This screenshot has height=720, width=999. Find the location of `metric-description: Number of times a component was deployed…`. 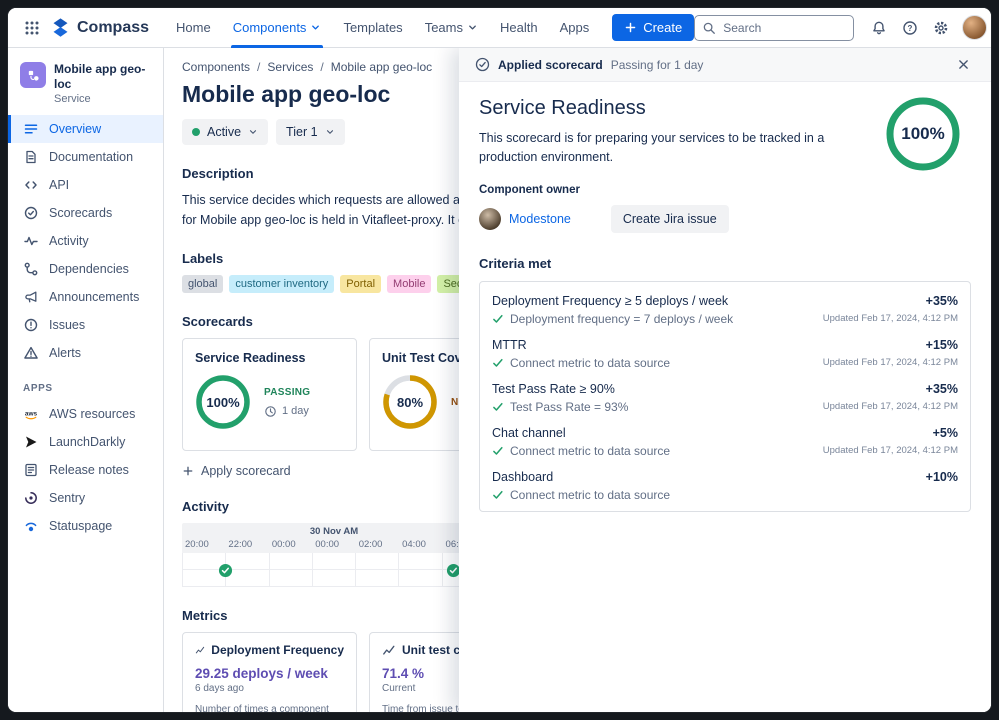

metric-description: Number of times a component was deployed… is located at coordinates (262, 708).